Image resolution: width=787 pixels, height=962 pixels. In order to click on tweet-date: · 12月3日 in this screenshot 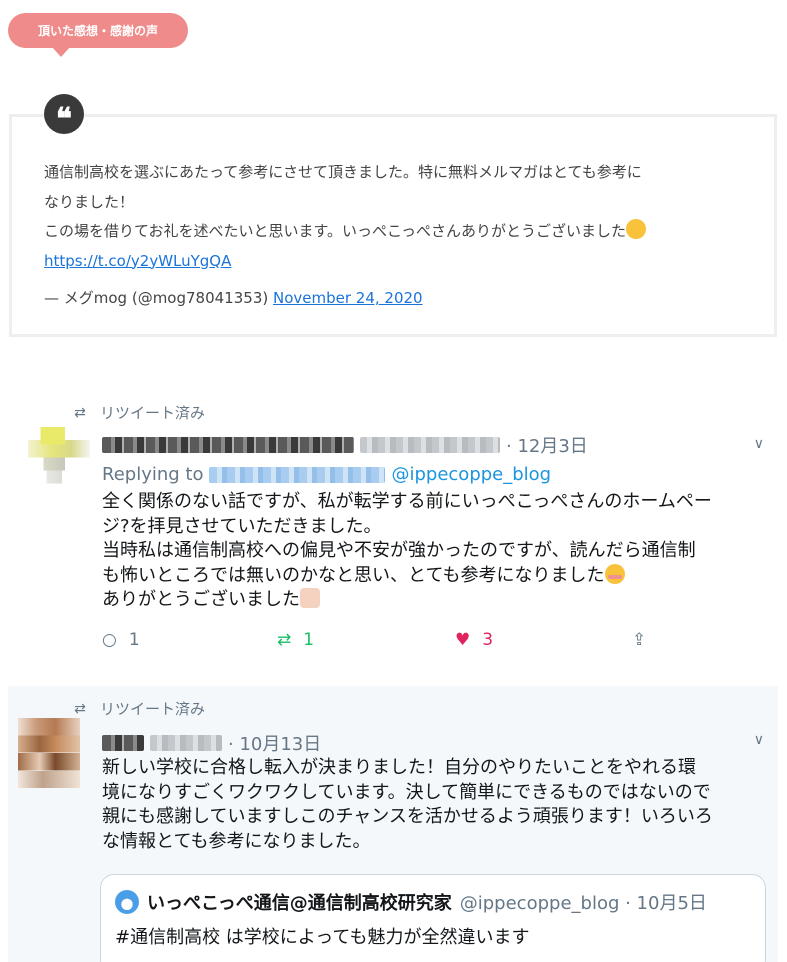, I will do `click(547, 445)`.